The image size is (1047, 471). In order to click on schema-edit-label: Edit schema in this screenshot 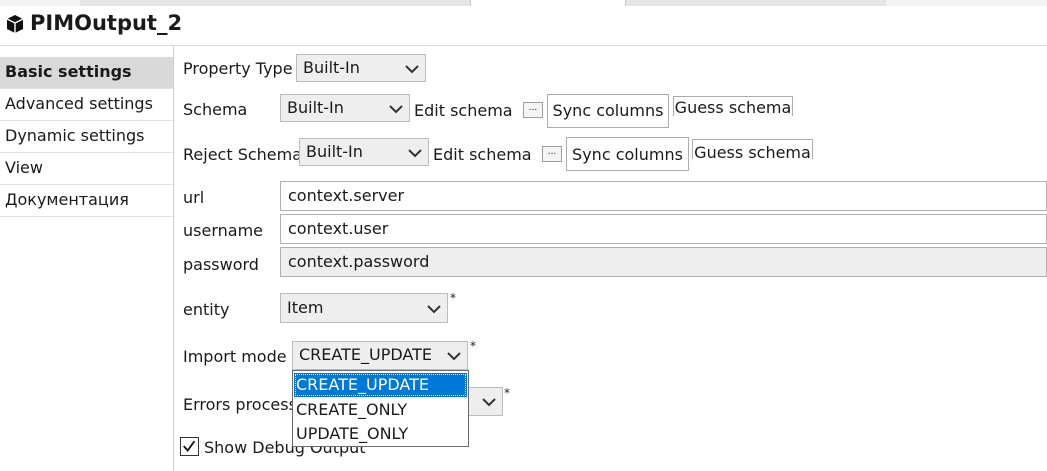, I will do `click(463, 110)`.